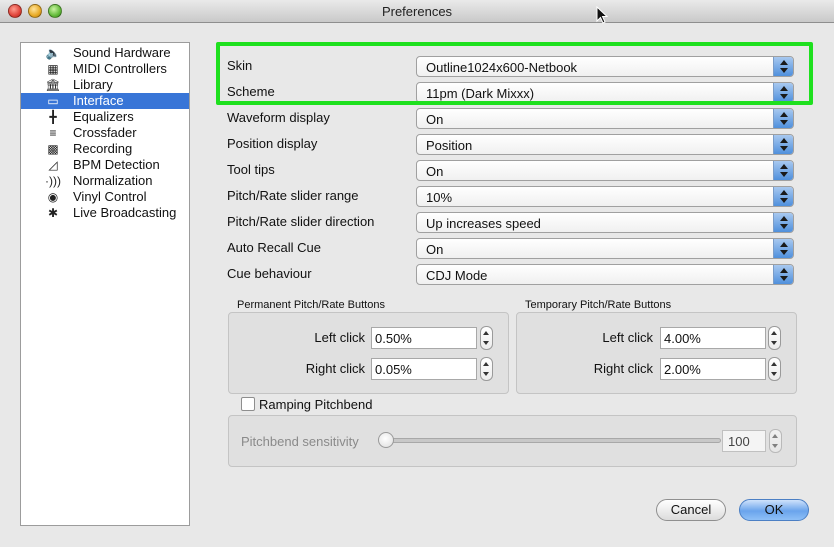  Describe the element at coordinates (605, 274) in the screenshot. I see `cue-behaviour-dropdown: CDJ Mode` at that location.